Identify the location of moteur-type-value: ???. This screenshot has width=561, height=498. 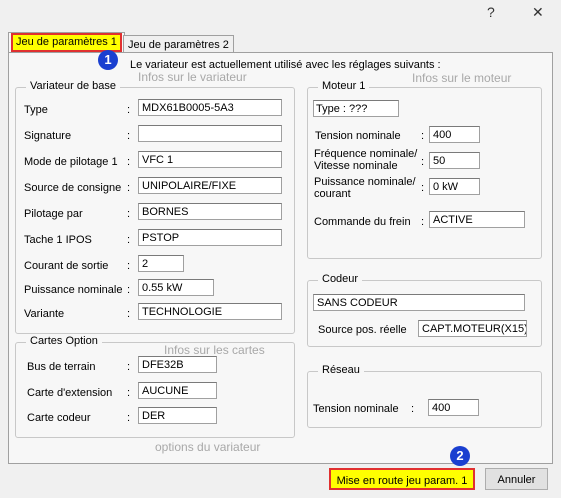
(358, 109).